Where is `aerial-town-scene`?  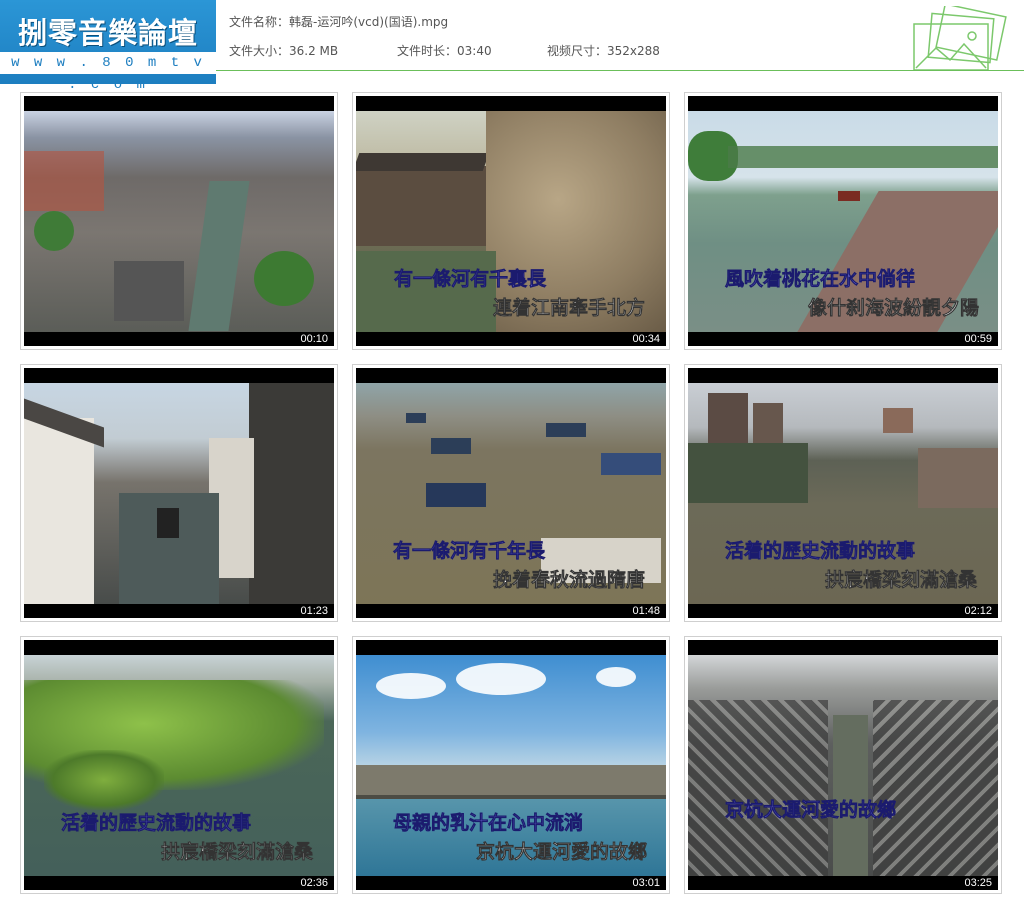
aerial-town-scene is located at coordinates (179, 221).